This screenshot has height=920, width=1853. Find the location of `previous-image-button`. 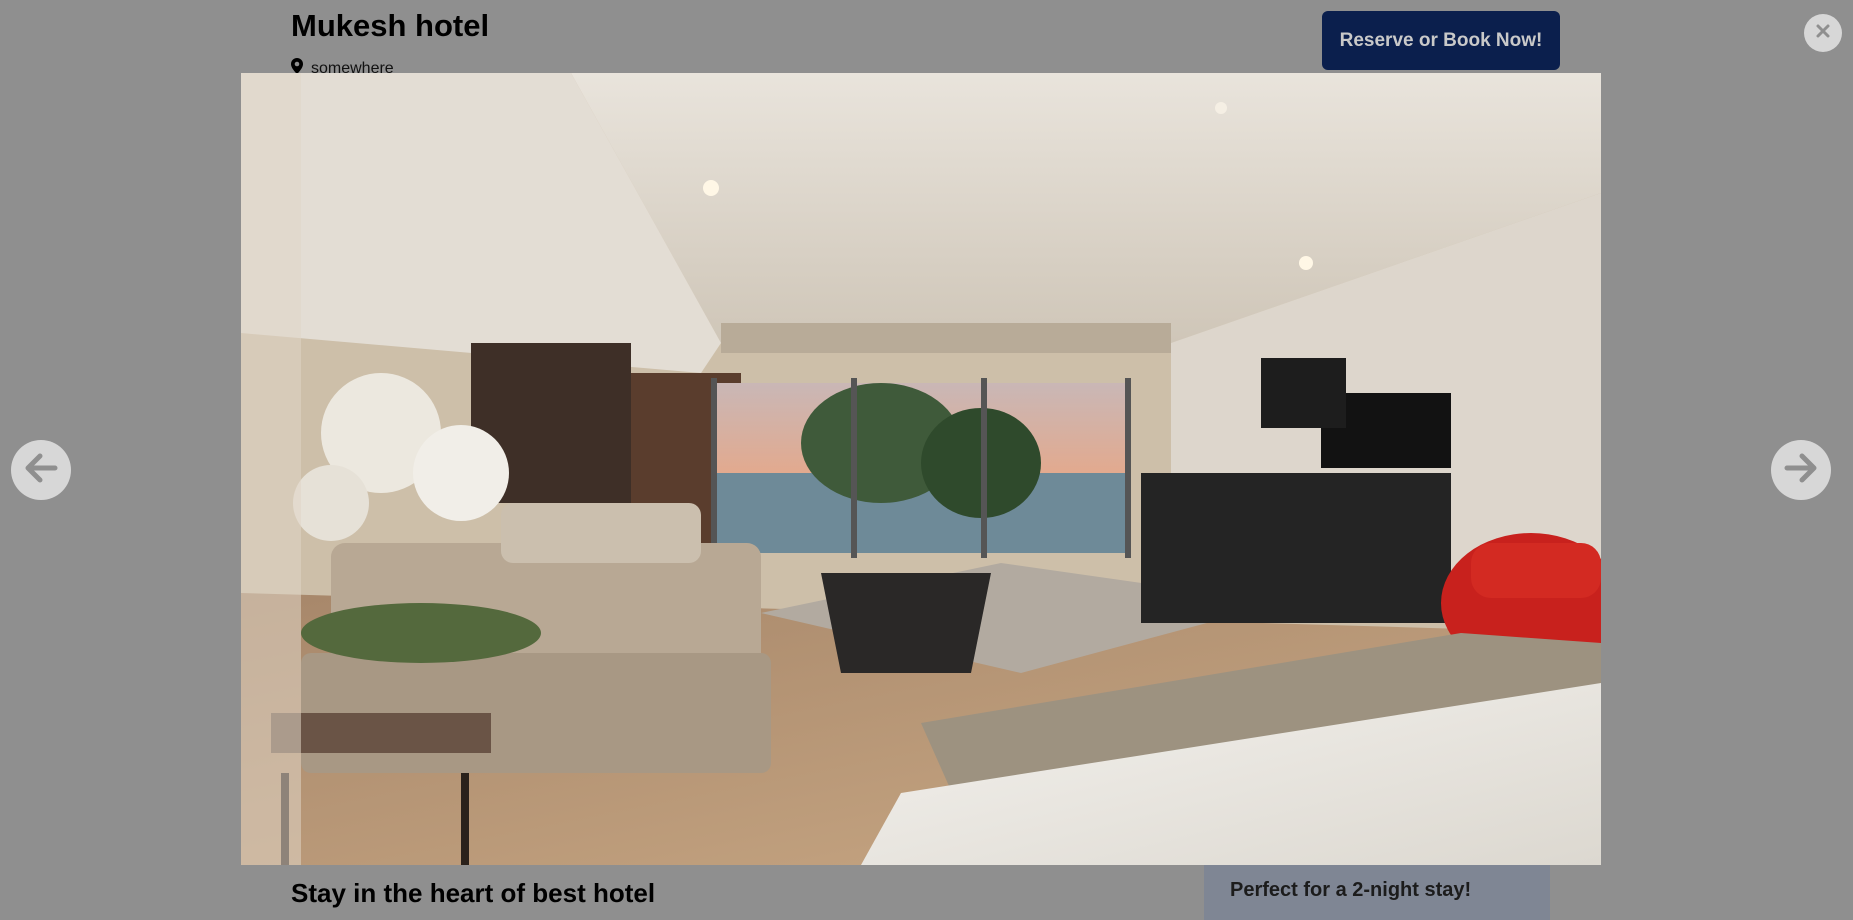

previous-image-button is located at coordinates (41, 470).